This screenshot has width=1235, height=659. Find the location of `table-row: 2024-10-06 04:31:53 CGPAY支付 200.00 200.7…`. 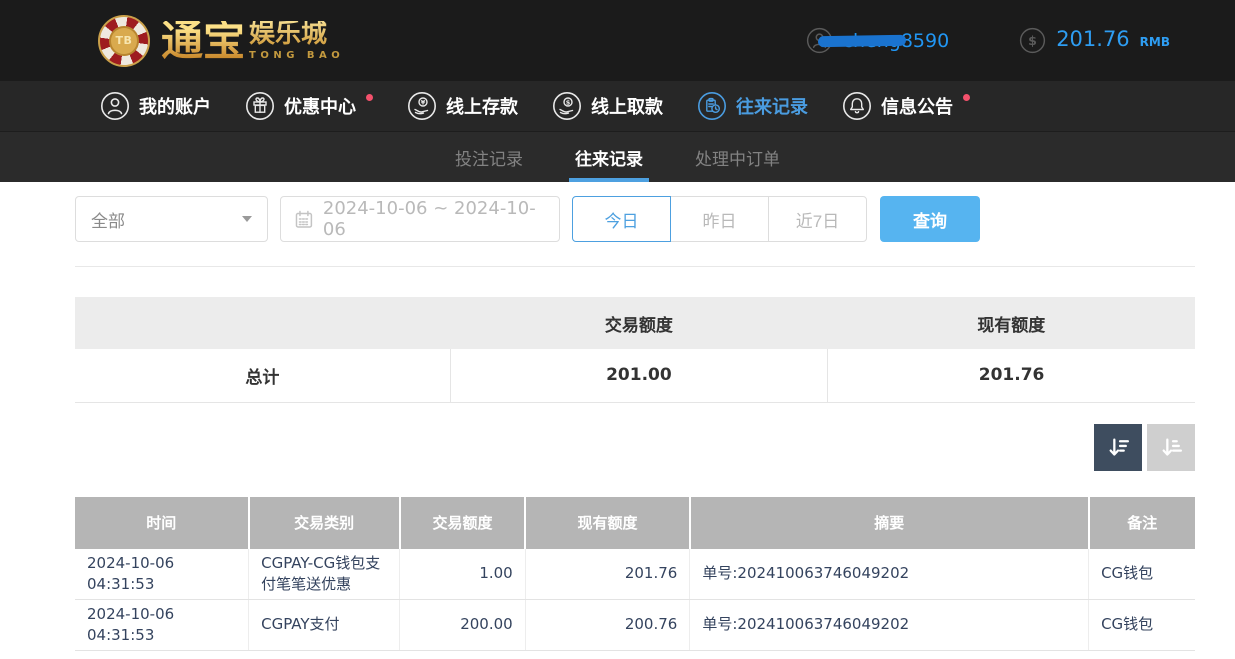

table-row: 2024-10-06 04:31:53 CGPAY支付 200.00 200.7… is located at coordinates (635, 625).